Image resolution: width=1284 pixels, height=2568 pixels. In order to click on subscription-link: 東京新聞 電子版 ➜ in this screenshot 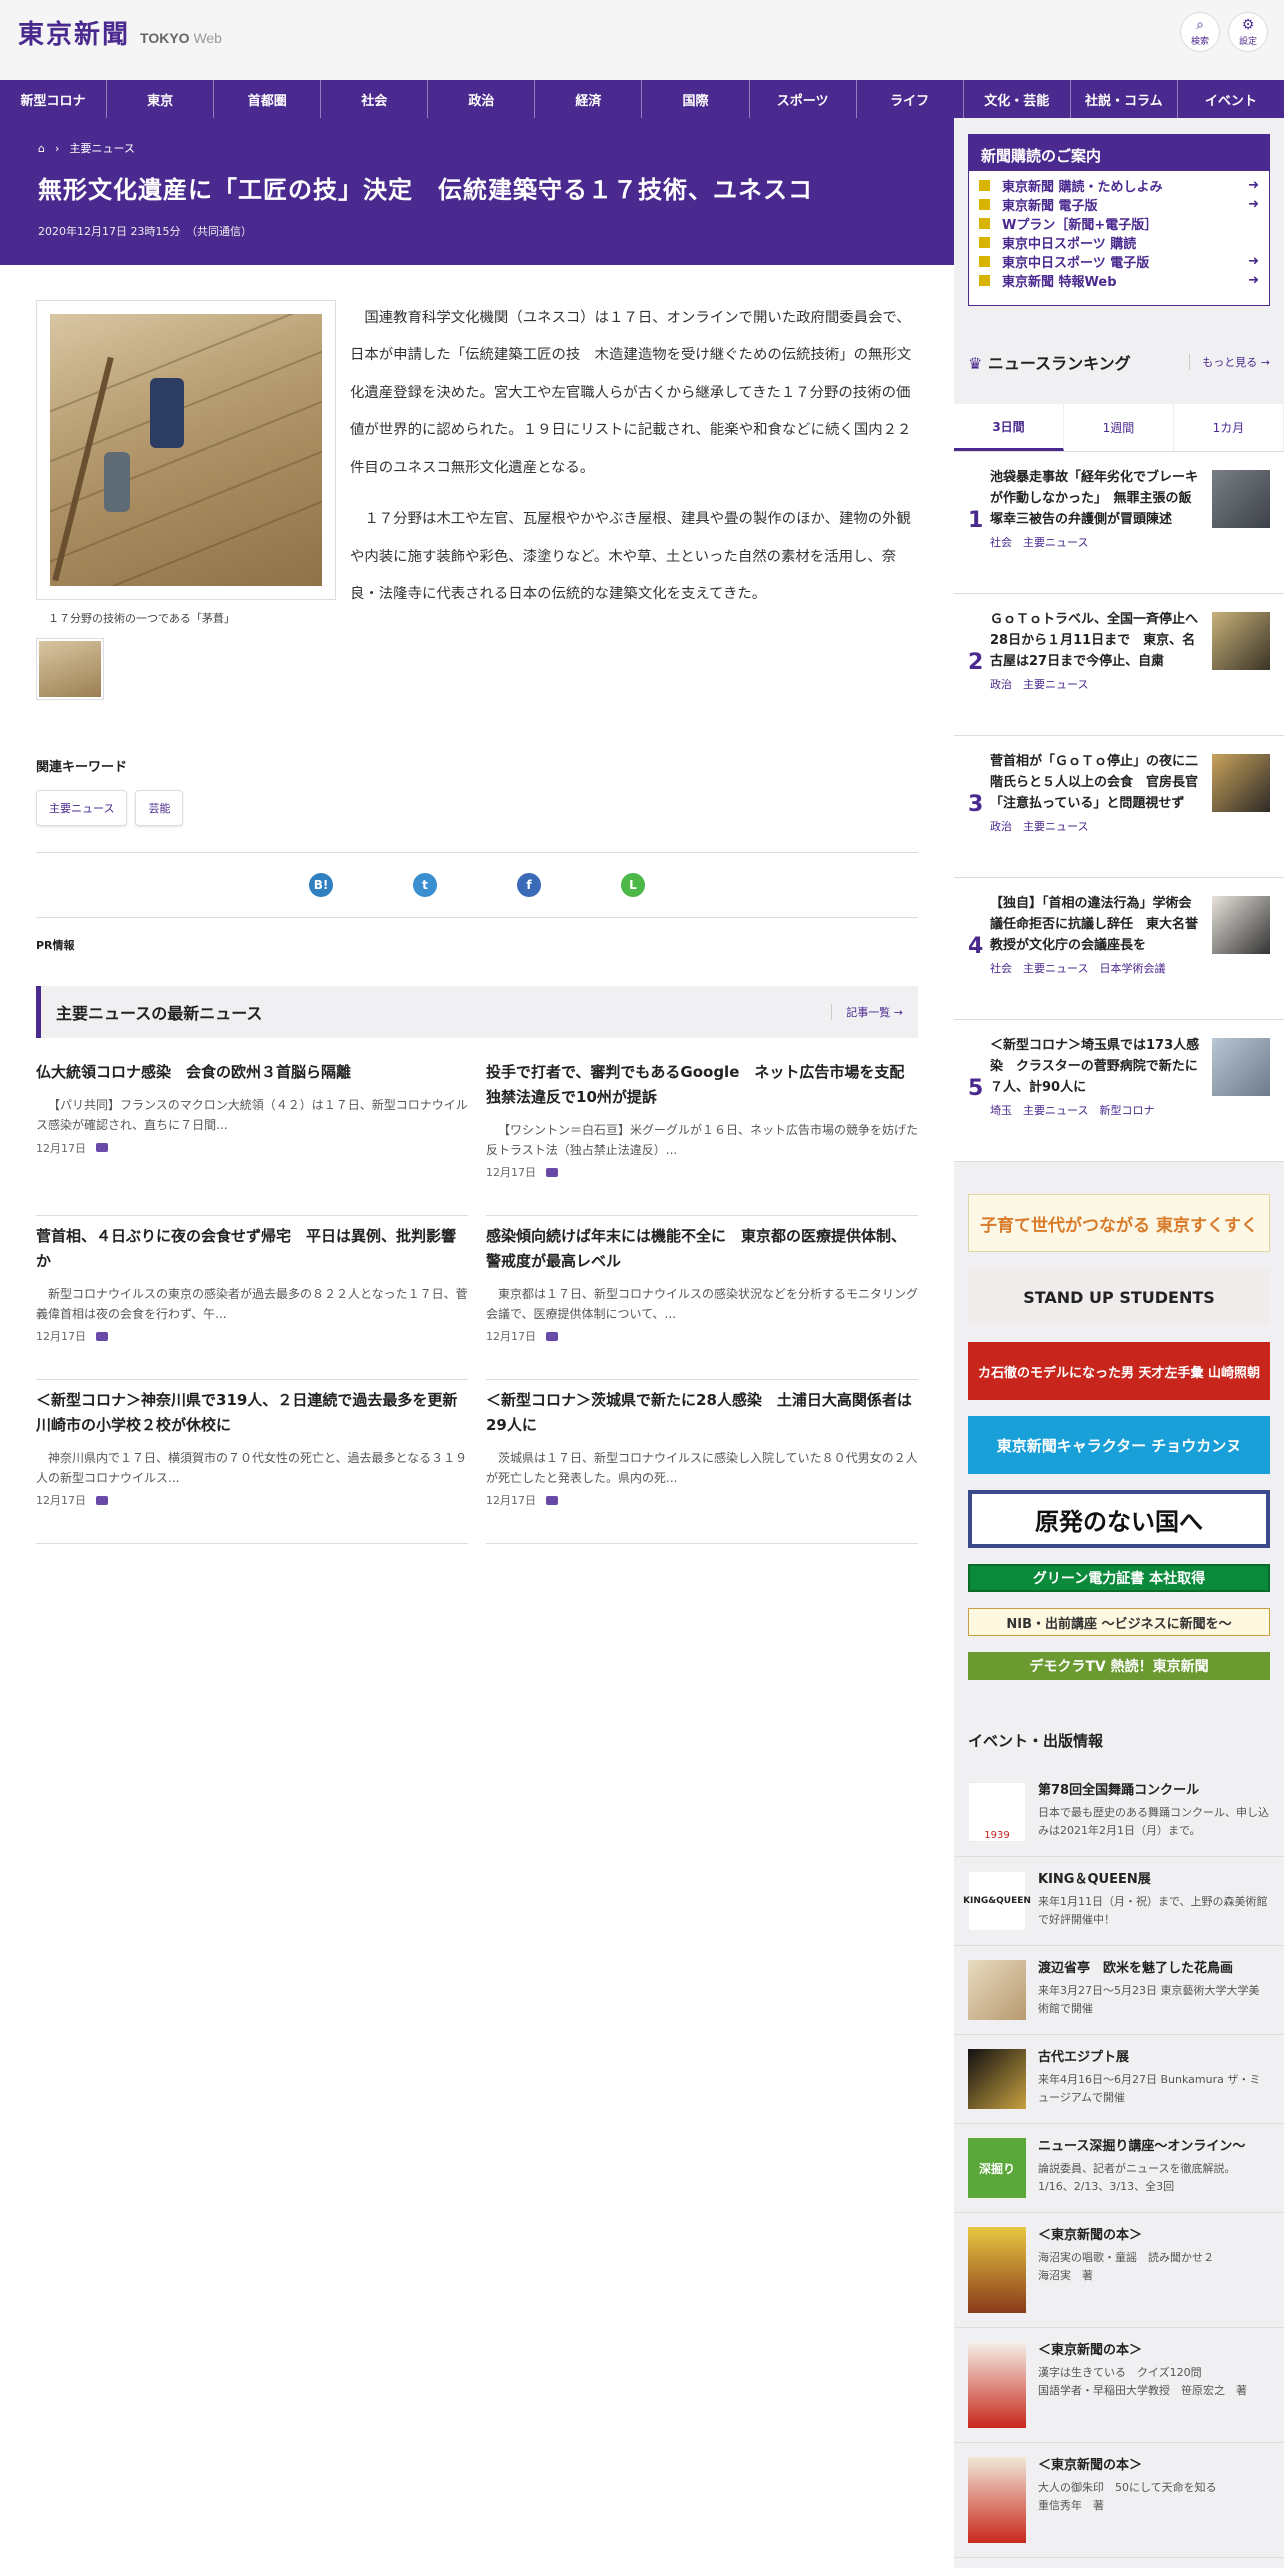, I will do `click(1119, 204)`.